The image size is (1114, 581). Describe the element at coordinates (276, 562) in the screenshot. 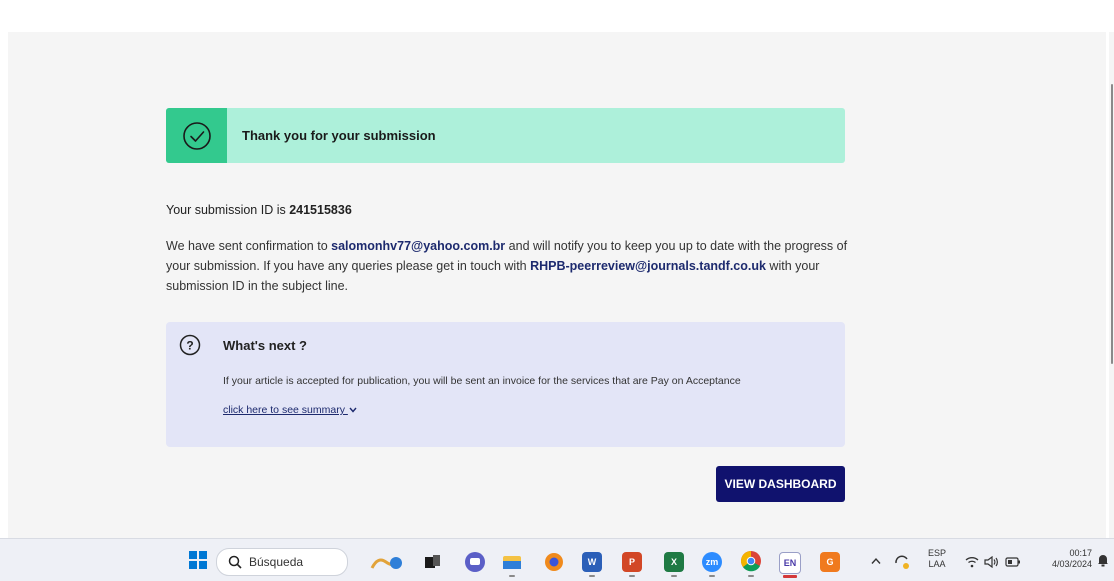

I see `search-label: Búsqueda` at that location.